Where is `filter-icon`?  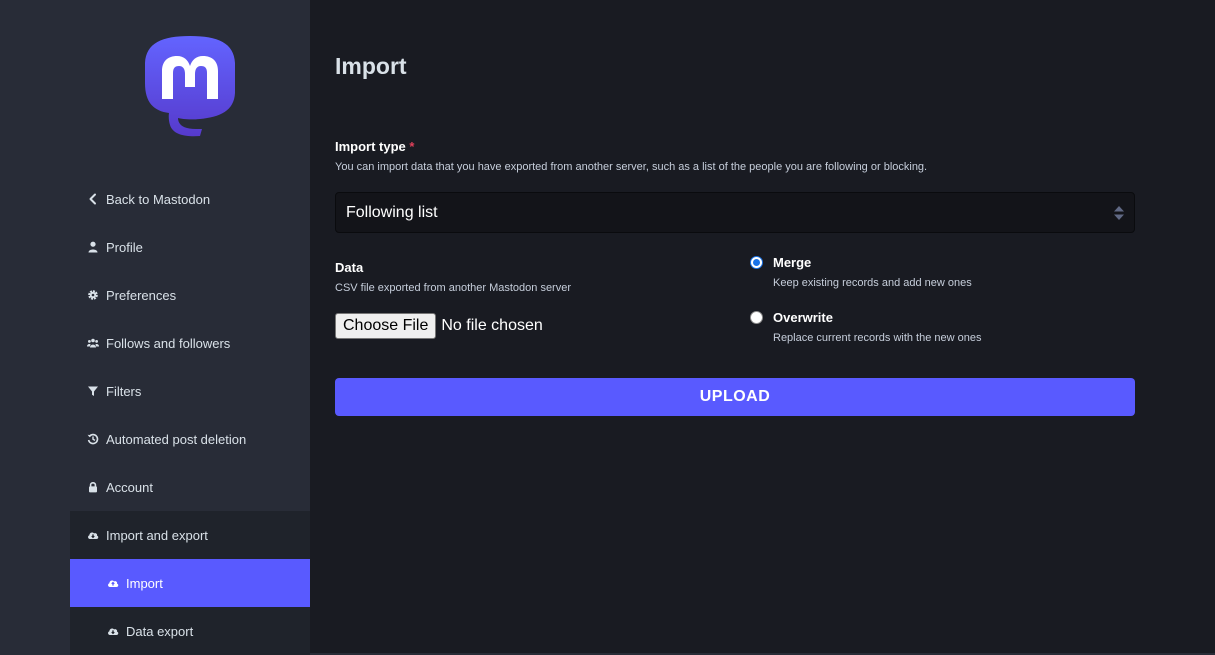
filter-icon is located at coordinates (93, 391).